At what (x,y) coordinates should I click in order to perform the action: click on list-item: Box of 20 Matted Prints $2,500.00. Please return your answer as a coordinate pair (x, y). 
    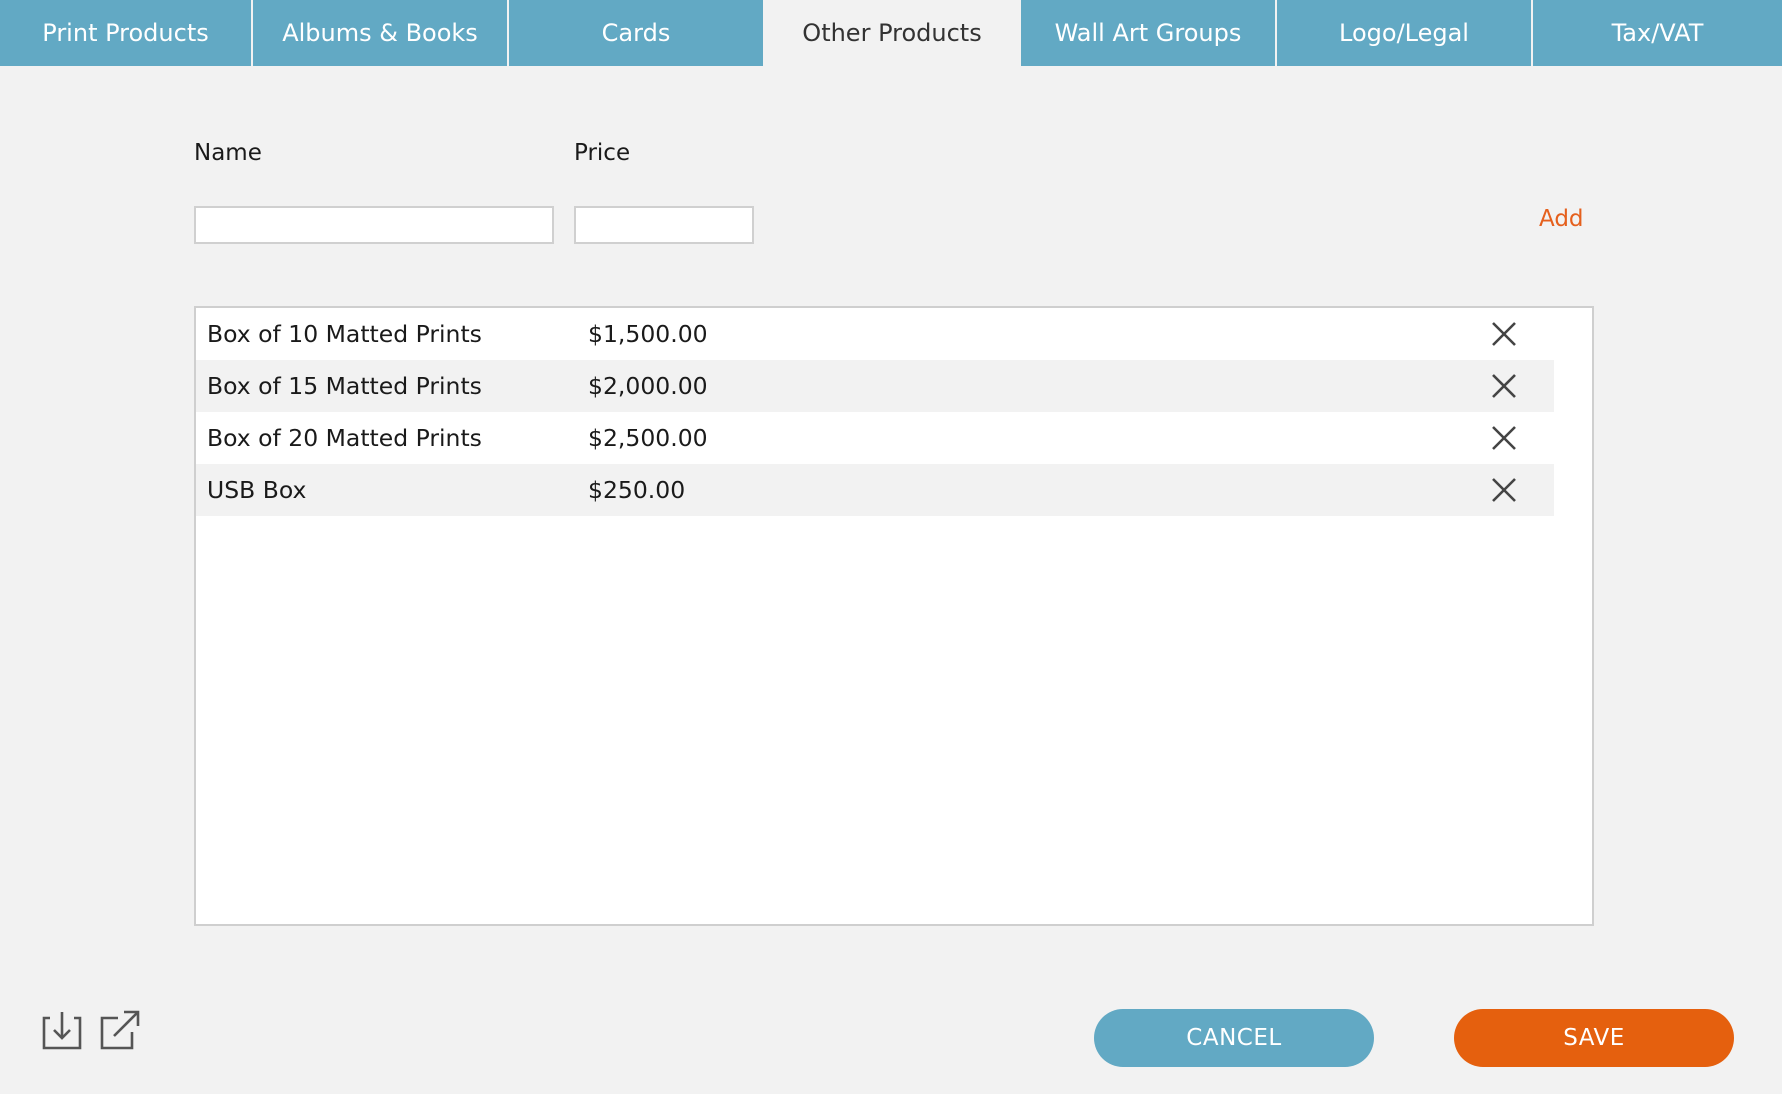
    Looking at the image, I should click on (875, 438).